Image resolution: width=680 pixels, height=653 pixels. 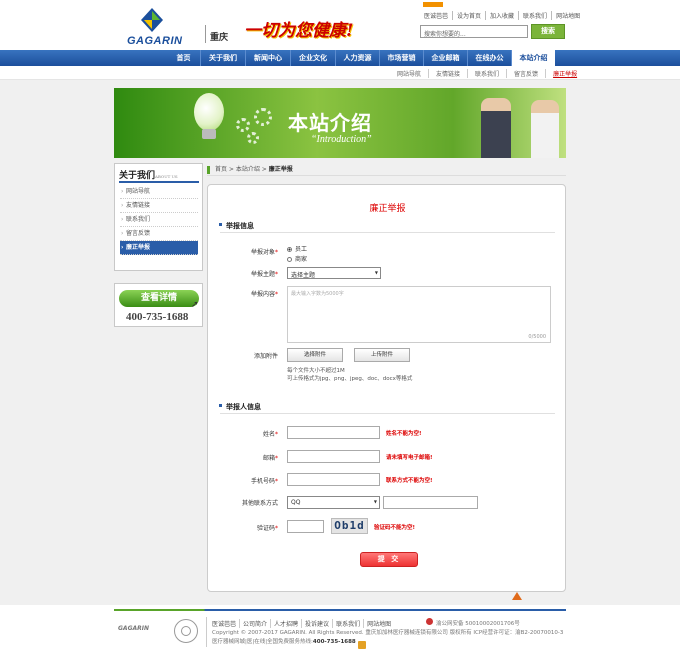 What do you see at coordinates (305, 526) in the screenshot?
I see `captcha-input` at bounding box center [305, 526].